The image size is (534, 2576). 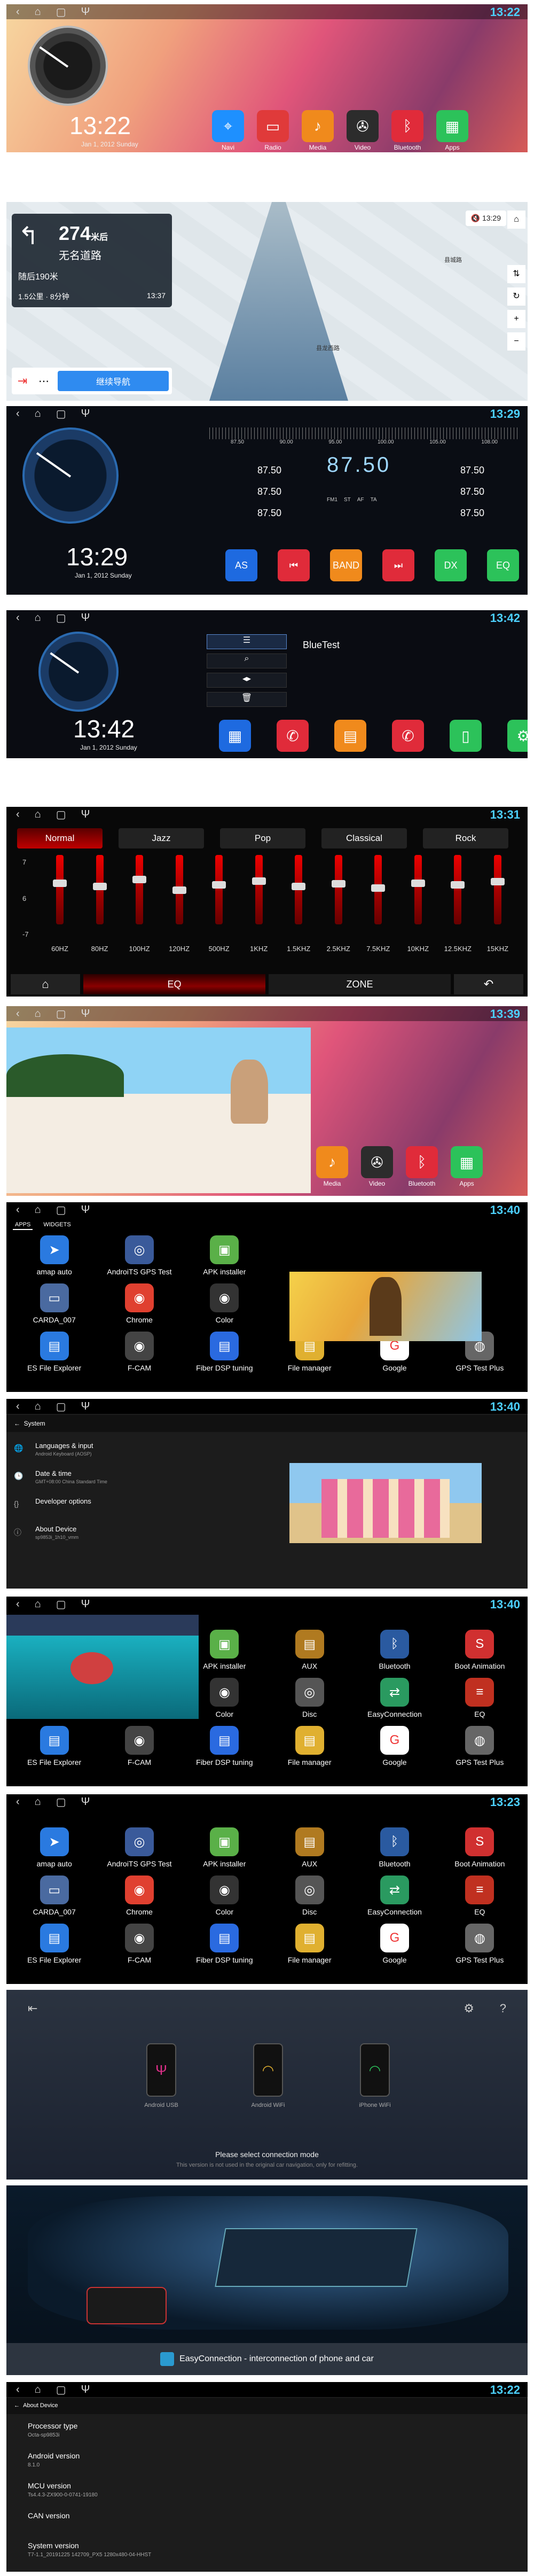 What do you see at coordinates (310, 1944) in the screenshot?
I see `app-file-manager: ▤ File manager` at bounding box center [310, 1944].